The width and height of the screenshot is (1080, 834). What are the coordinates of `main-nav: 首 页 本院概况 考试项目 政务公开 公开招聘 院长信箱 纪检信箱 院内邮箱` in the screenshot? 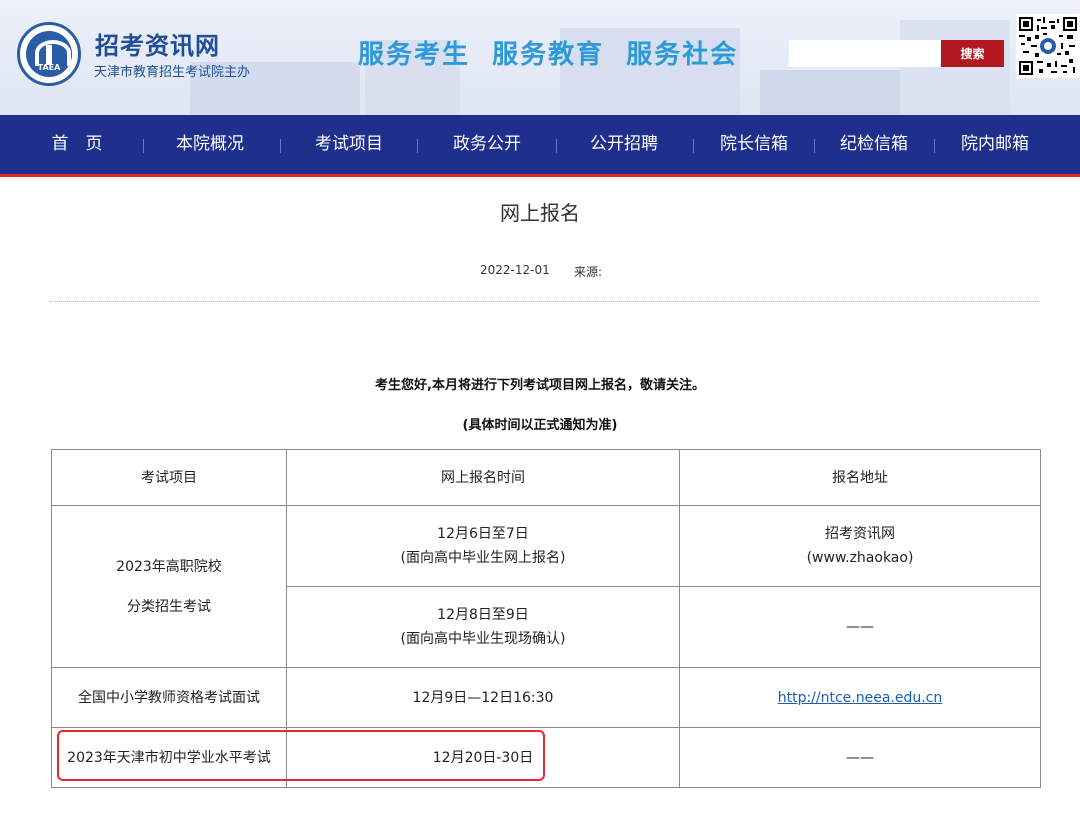 It's located at (540, 146).